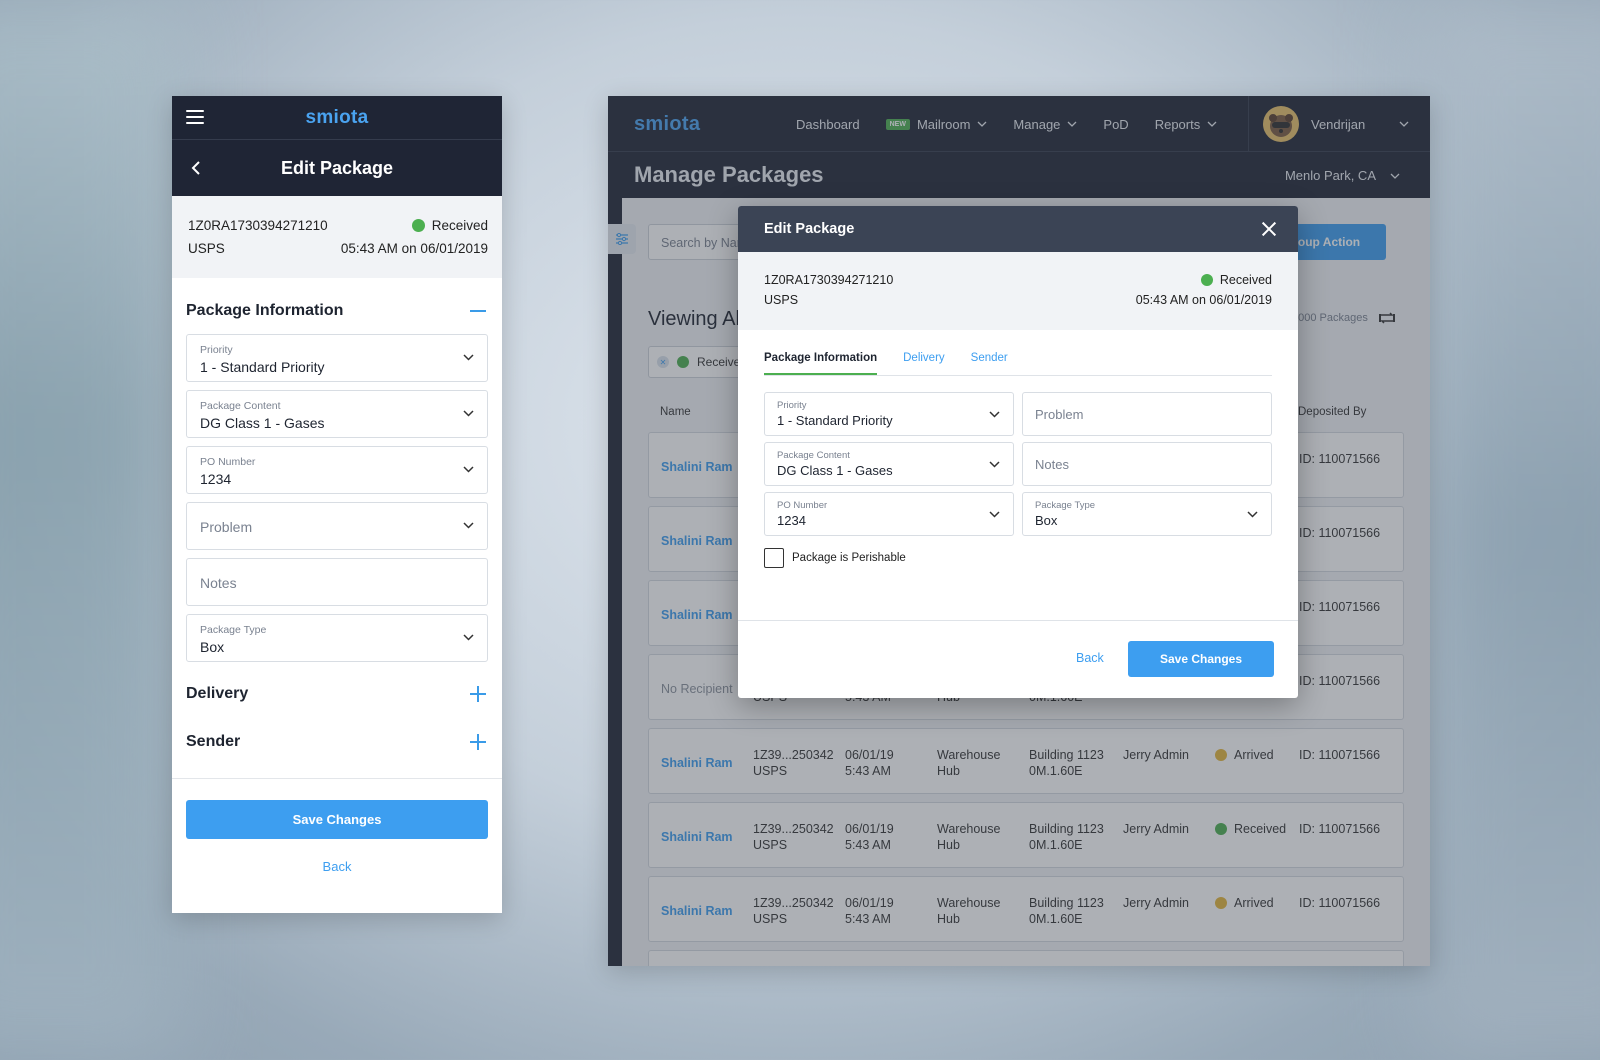 The image size is (1600, 1060). I want to click on mobile-titlebar: Edit Package, so click(337, 168).